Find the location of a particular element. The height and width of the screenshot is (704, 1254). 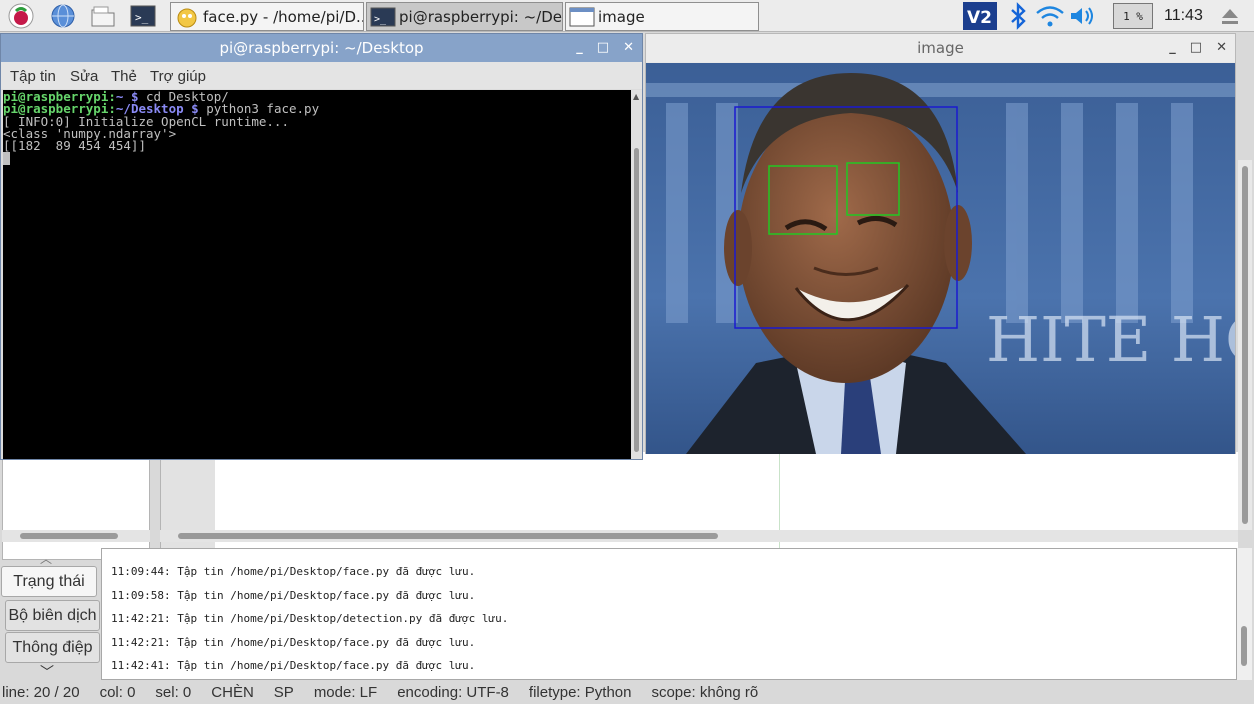

terminal-menubar: Tập tin Sửa Thẻ Trợ giúp is located at coordinates (321, 75).